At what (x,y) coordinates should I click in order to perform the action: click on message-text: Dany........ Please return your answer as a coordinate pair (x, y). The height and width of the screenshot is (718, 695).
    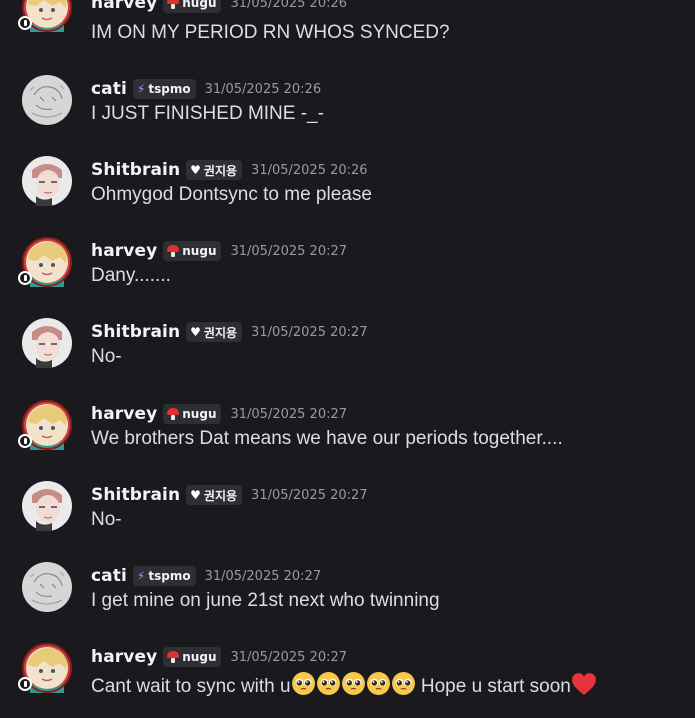
    Looking at the image, I should click on (131, 275).